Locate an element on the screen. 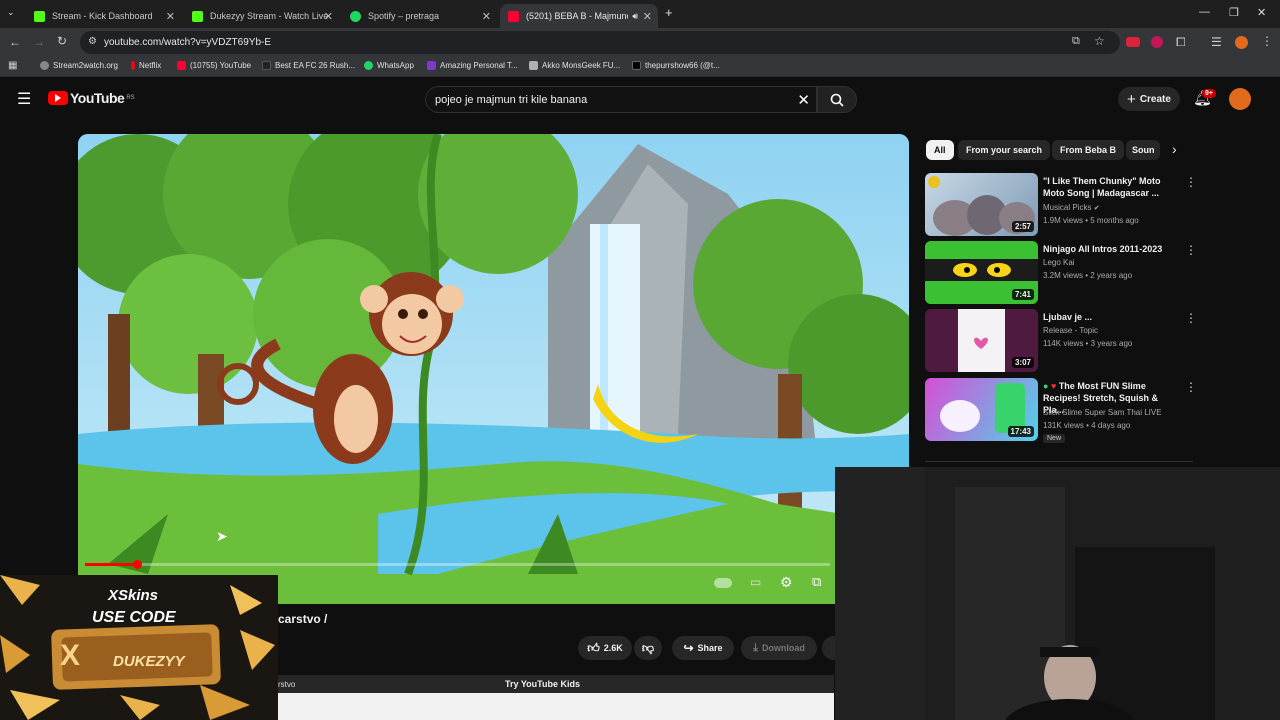 The height and width of the screenshot is (720, 1280). new-tab-icon: + is located at coordinates (669, 12).